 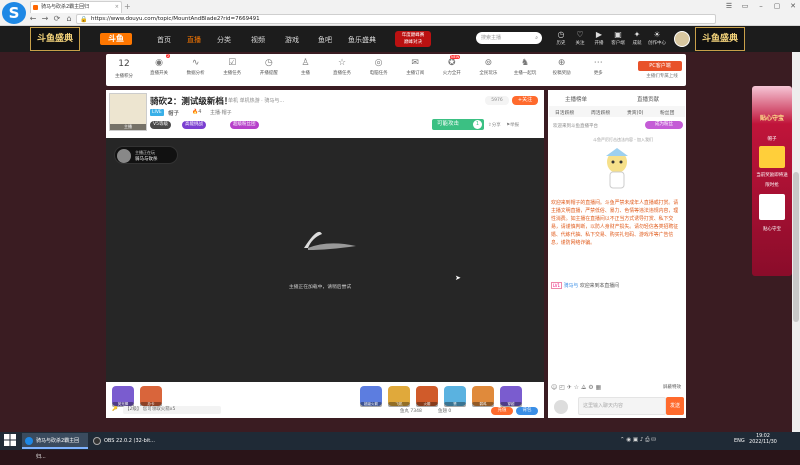 What do you see at coordinates (512, 125) in the screenshot?
I see `report-button: ⚑举报` at bounding box center [512, 125].